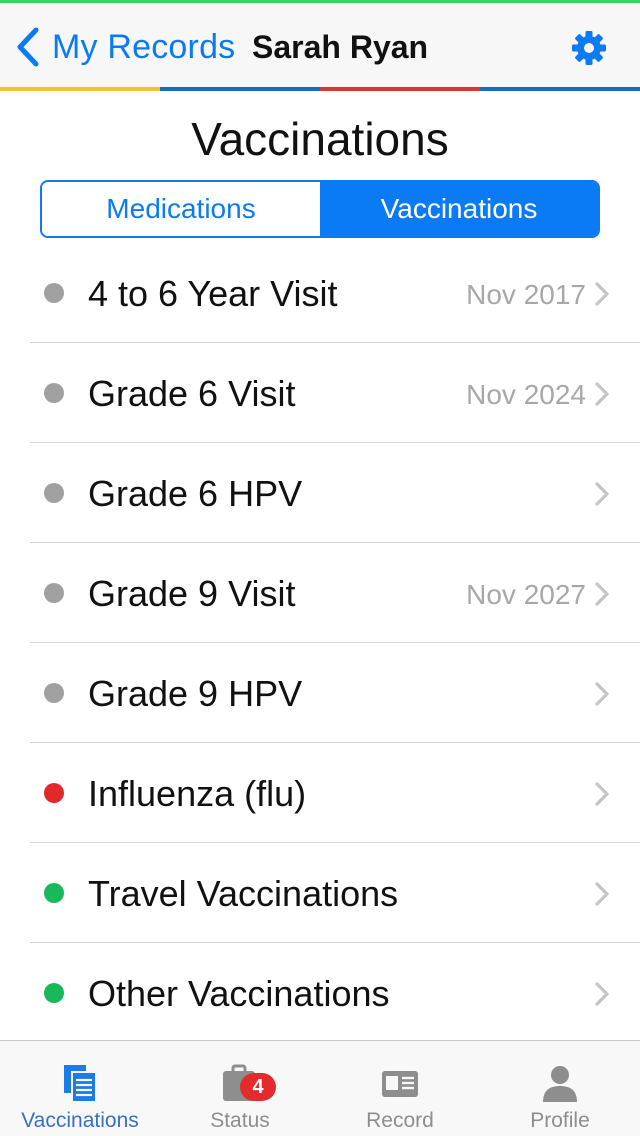  What do you see at coordinates (192, 393) in the screenshot?
I see `list-item-label: Grade 6 Visit` at bounding box center [192, 393].